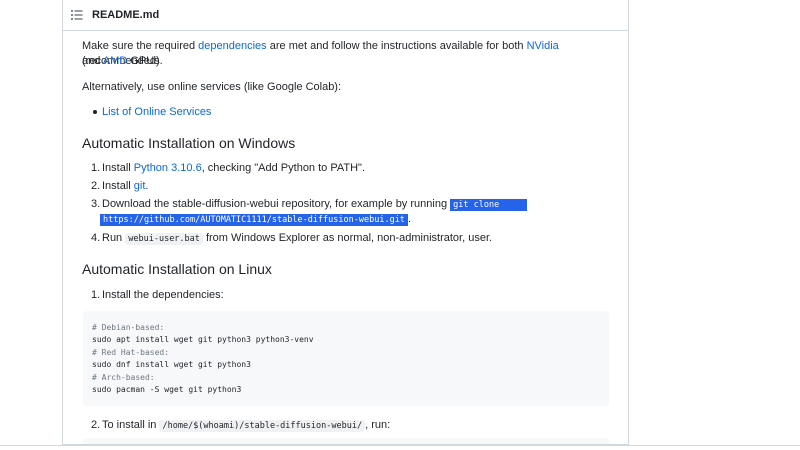 This screenshot has width=800, height=450. Describe the element at coordinates (168, 168) in the screenshot. I see `python-link: Python 3.10.6` at that location.